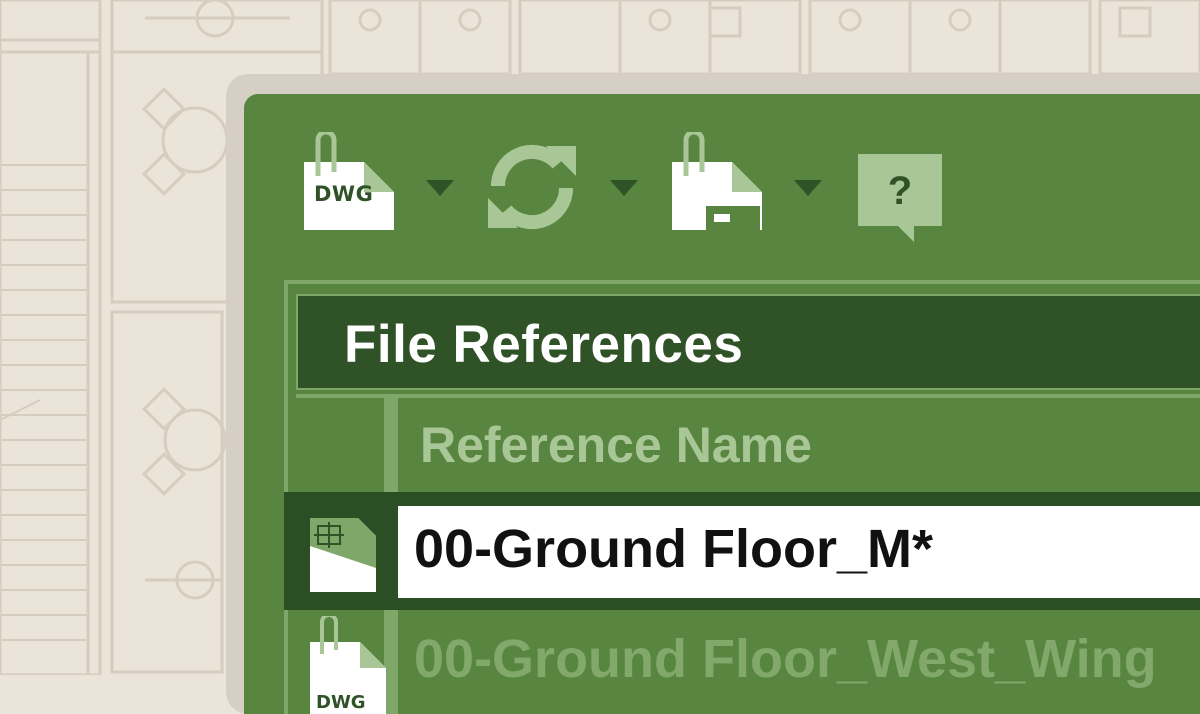 The width and height of the screenshot is (1200, 714). Describe the element at coordinates (349, 180) in the screenshot. I see `attach-dwg-button: DWG` at that location.